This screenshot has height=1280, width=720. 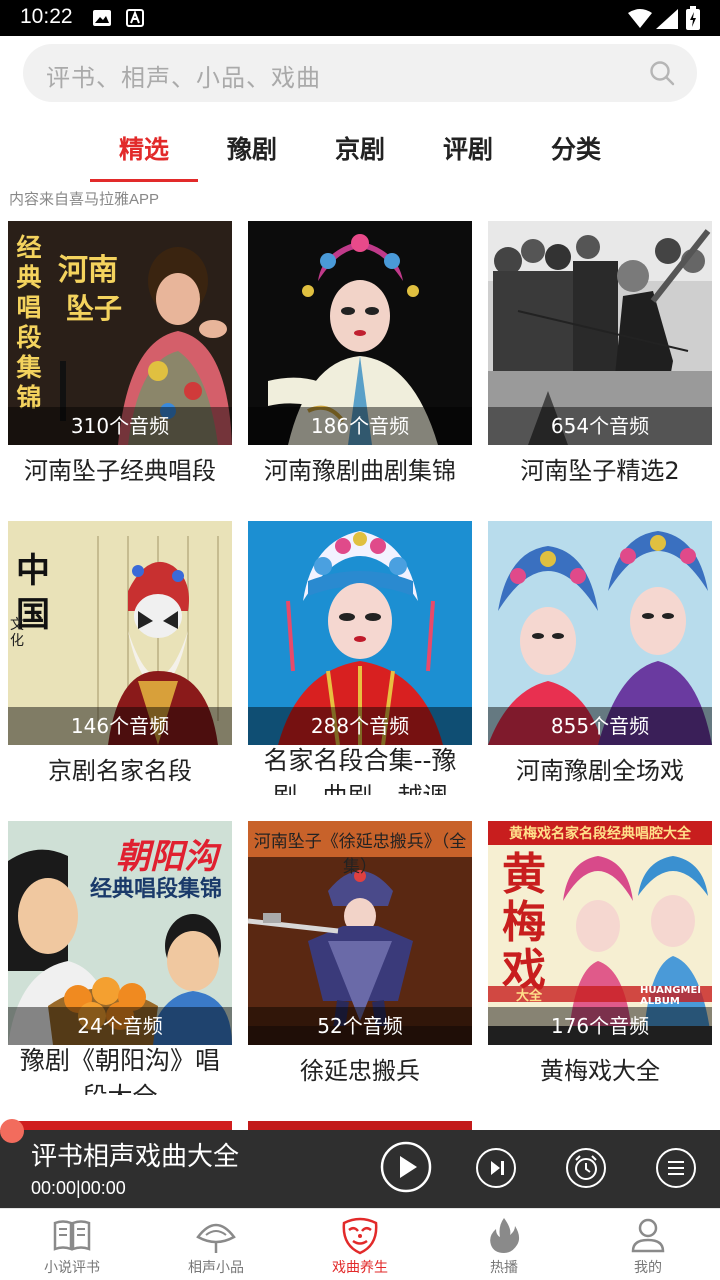 I want to click on nav-item-opera: 戏曲养生, so click(x=360, y=1244).